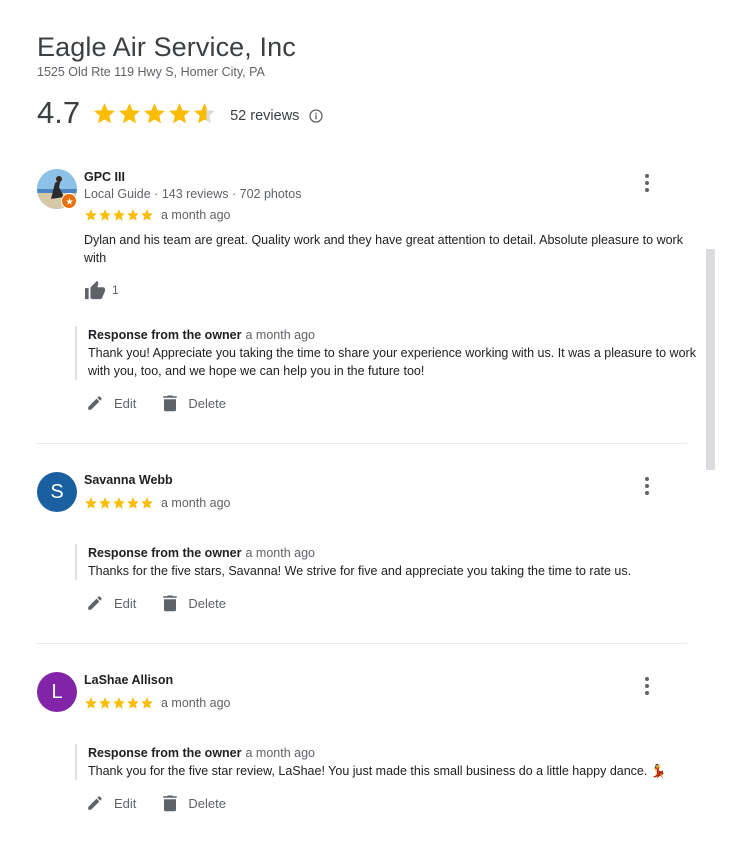 The width and height of the screenshot is (740, 841). What do you see at coordinates (128, 480) in the screenshot?
I see `reviewer-name: Savanna Webb` at bounding box center [128, 480].